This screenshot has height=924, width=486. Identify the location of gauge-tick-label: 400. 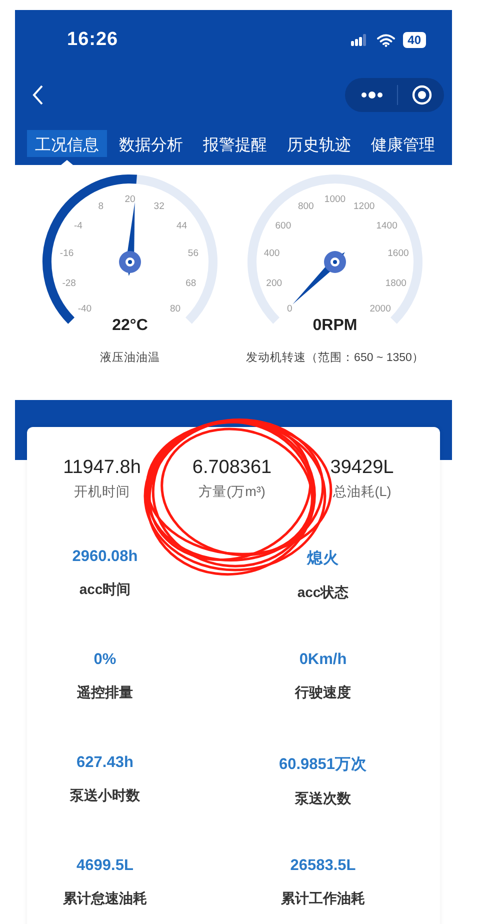
(272, 253).